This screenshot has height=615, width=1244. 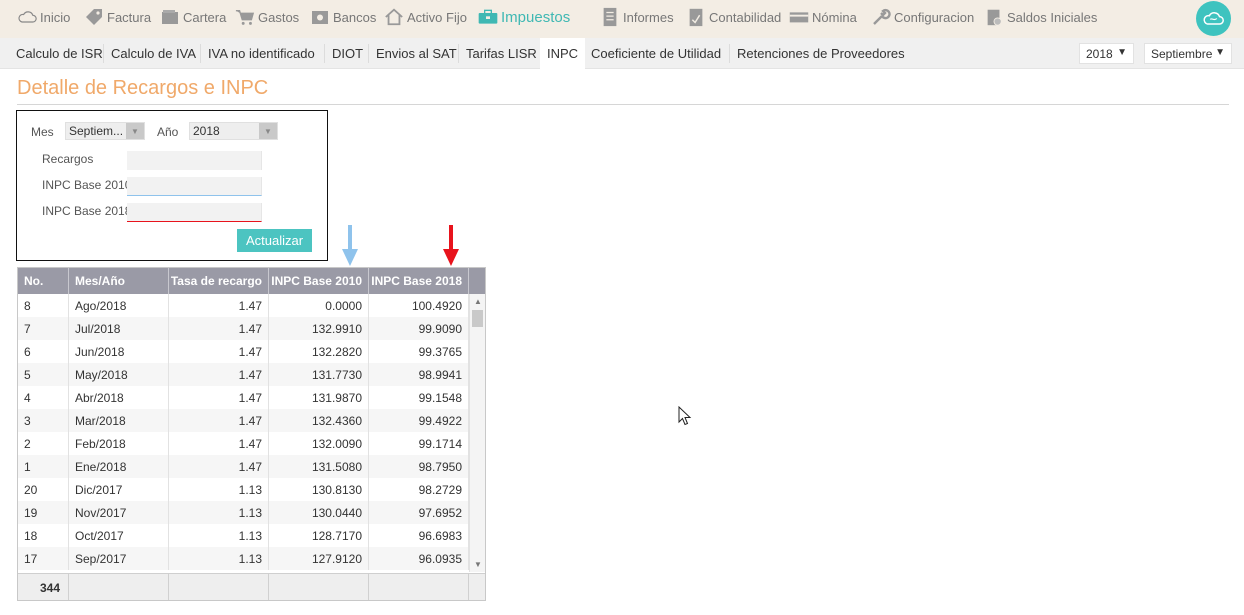 I want to click on tab-retenciones-proveedores: Retenciones de Proveedores, so click(x=821, y=53).